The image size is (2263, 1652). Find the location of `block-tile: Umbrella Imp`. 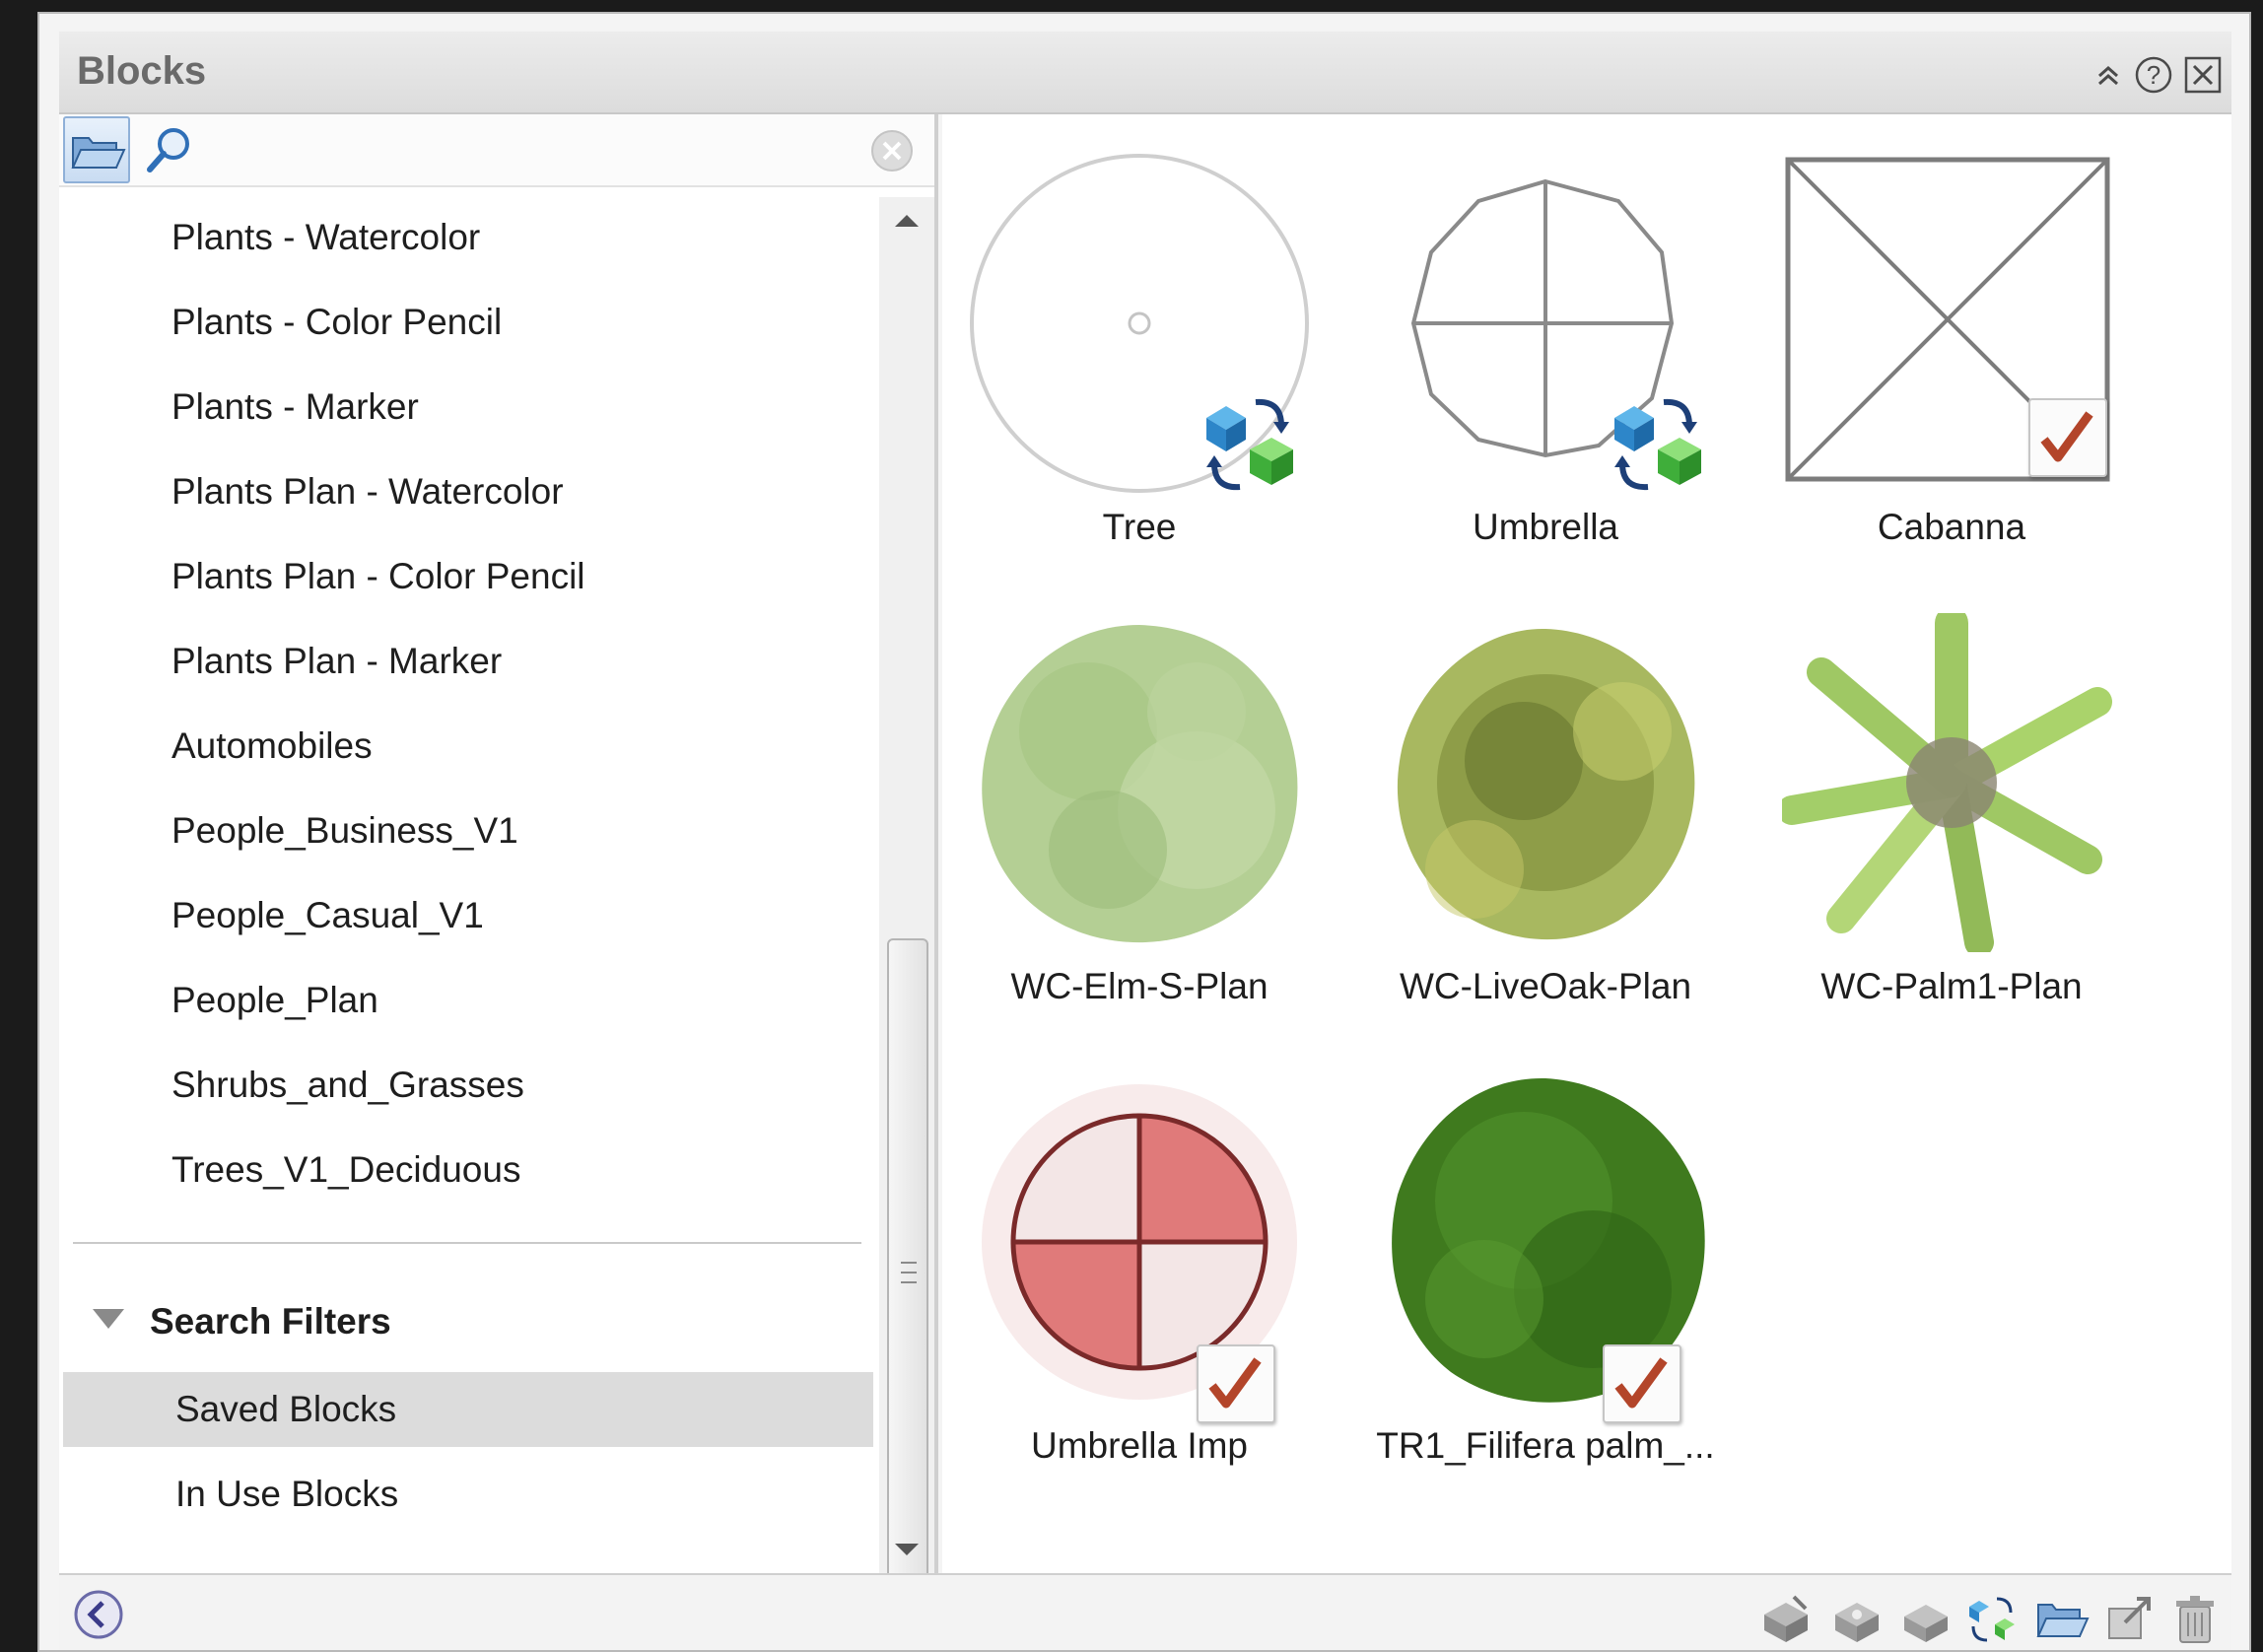

block-tile: Umbrella Imp is located at coordinates (1139, 1275).